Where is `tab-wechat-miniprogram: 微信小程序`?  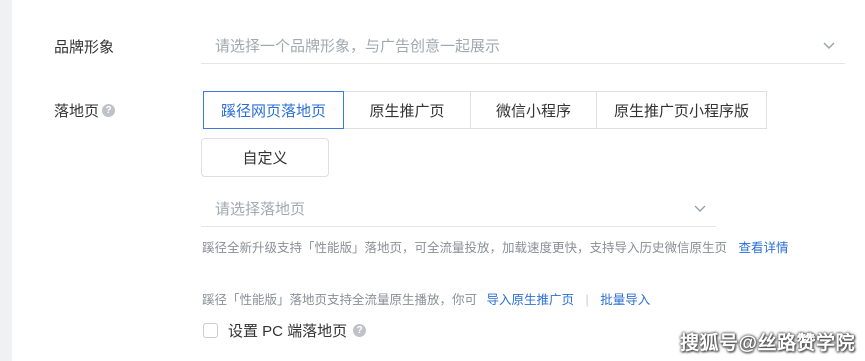 tab-wechat-miniprogram: 微信小程序 is located at coordinates (533, 110).